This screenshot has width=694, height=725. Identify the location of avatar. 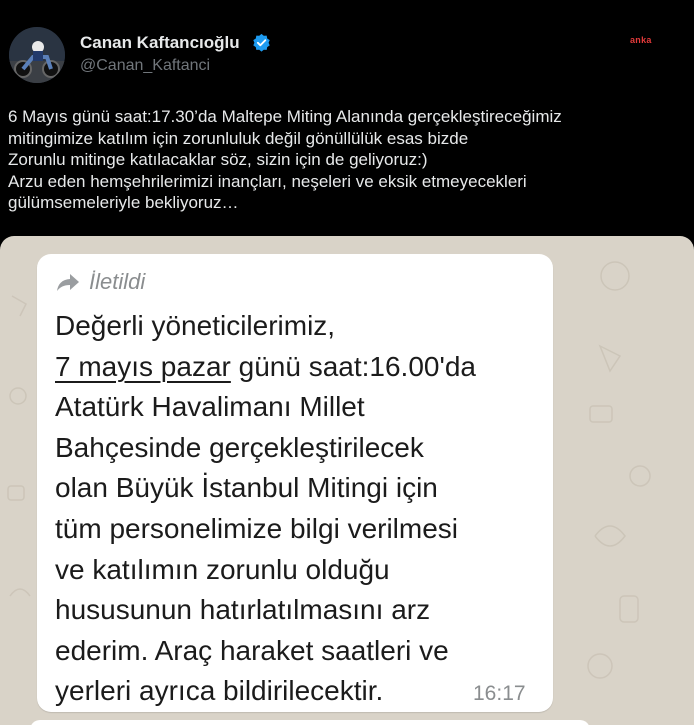
(37, 55).